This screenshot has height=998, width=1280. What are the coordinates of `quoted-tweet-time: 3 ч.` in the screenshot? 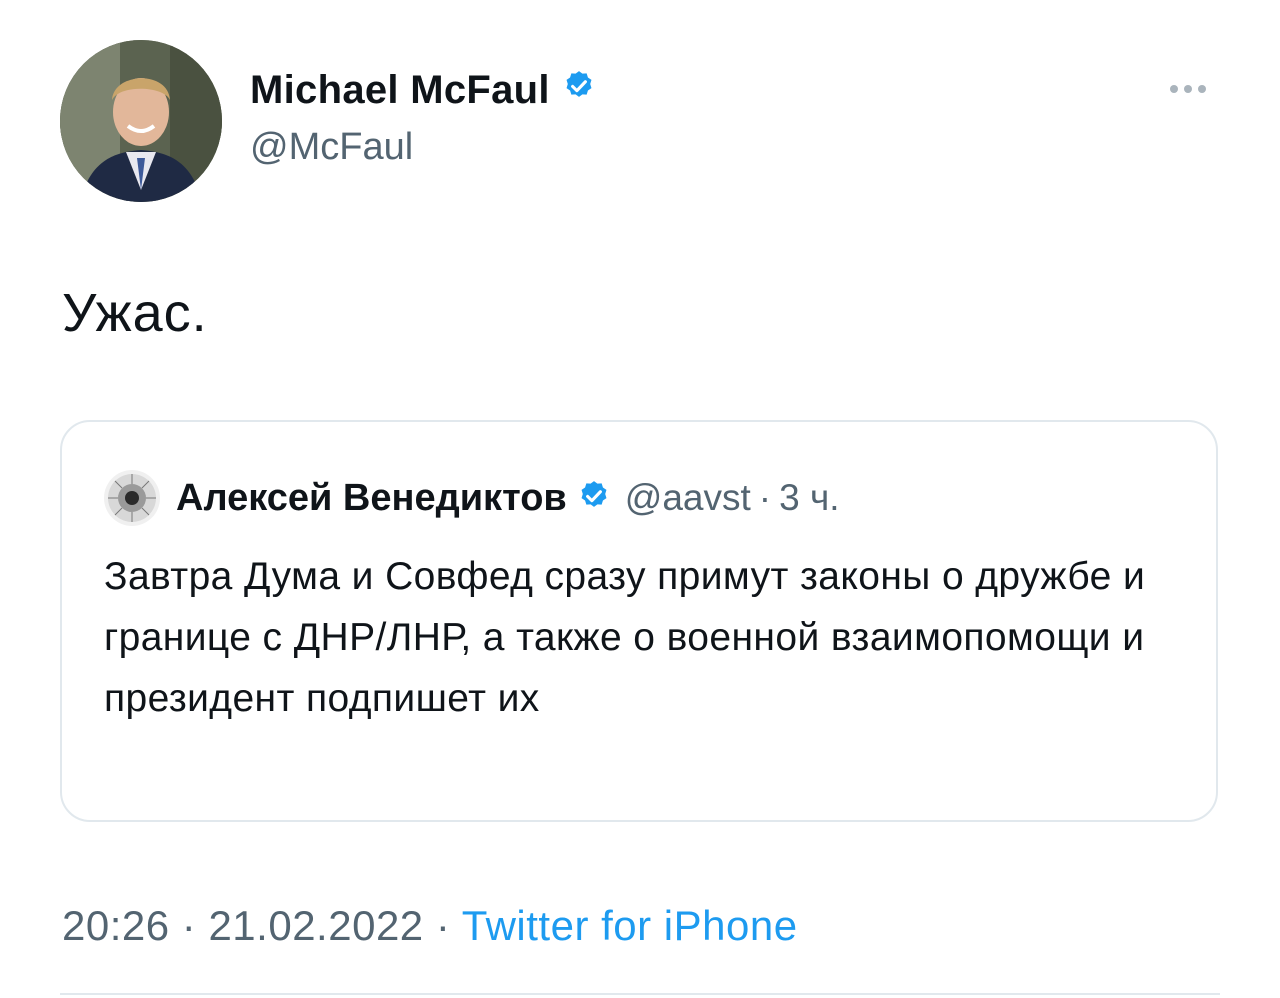 It's located at (809, 497).